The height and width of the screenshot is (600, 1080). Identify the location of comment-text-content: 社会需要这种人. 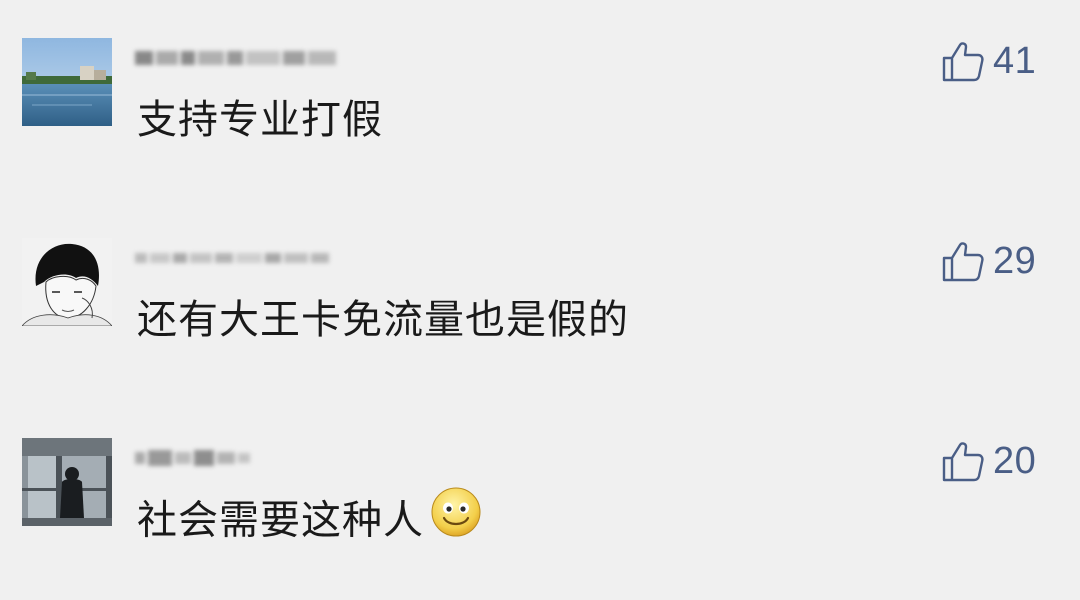
(280, 520).